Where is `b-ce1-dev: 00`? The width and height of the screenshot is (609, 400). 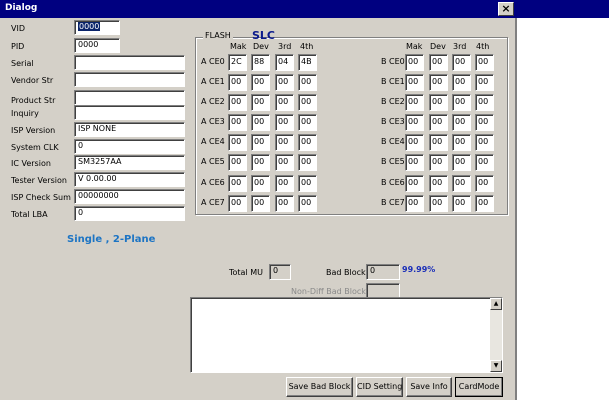 b-ce1-dev: 00 is located at coordinates (438, 82).